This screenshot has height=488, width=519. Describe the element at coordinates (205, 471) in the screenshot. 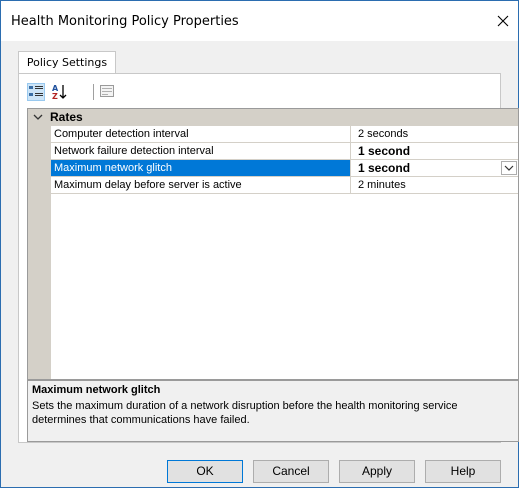

I see `ok-button: OK` at that location.